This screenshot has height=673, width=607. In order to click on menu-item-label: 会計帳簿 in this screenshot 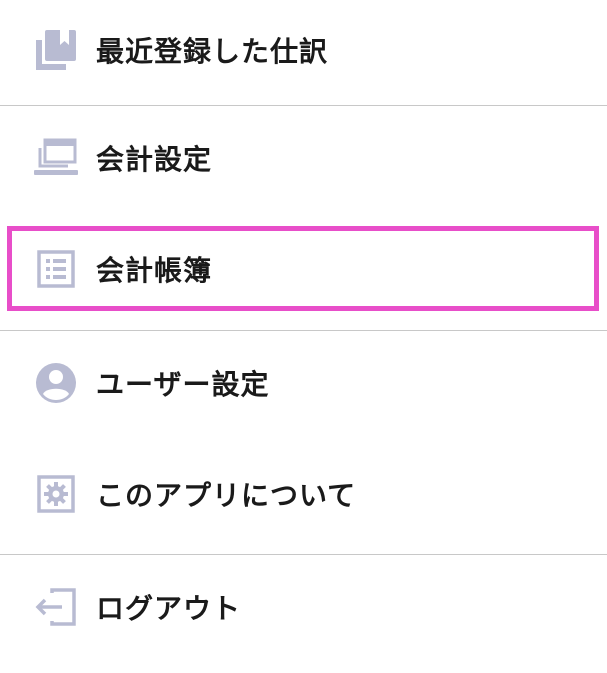, I will do `click(154, 270)`.